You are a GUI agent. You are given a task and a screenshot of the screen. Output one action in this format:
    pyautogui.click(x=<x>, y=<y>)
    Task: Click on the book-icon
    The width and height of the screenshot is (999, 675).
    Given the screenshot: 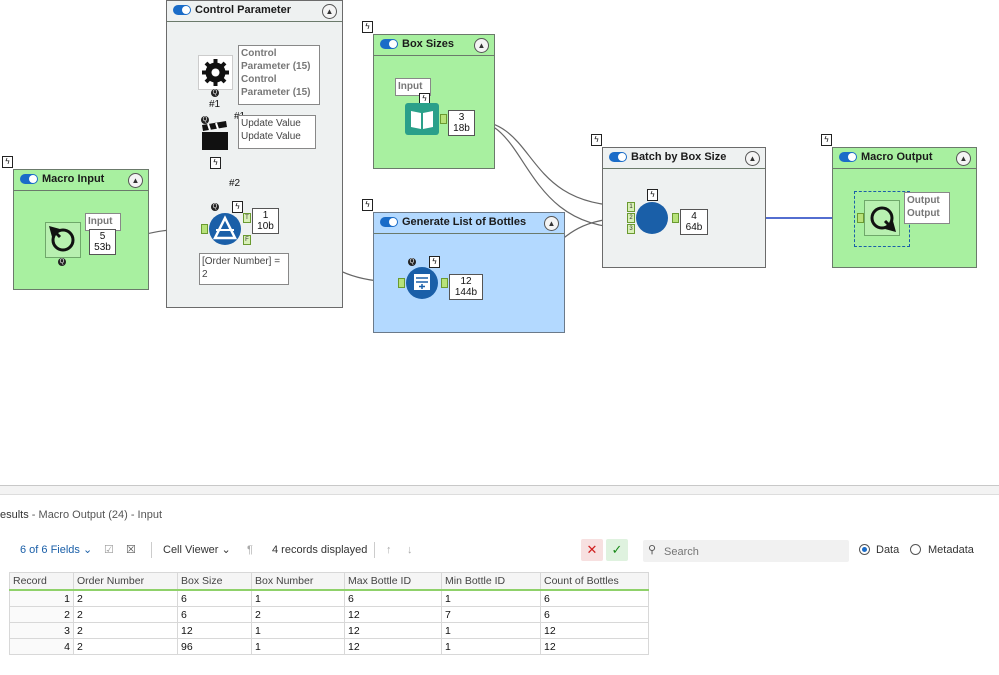 What is the action you would take?
    pyautogui.click(x=422, y=120)
    